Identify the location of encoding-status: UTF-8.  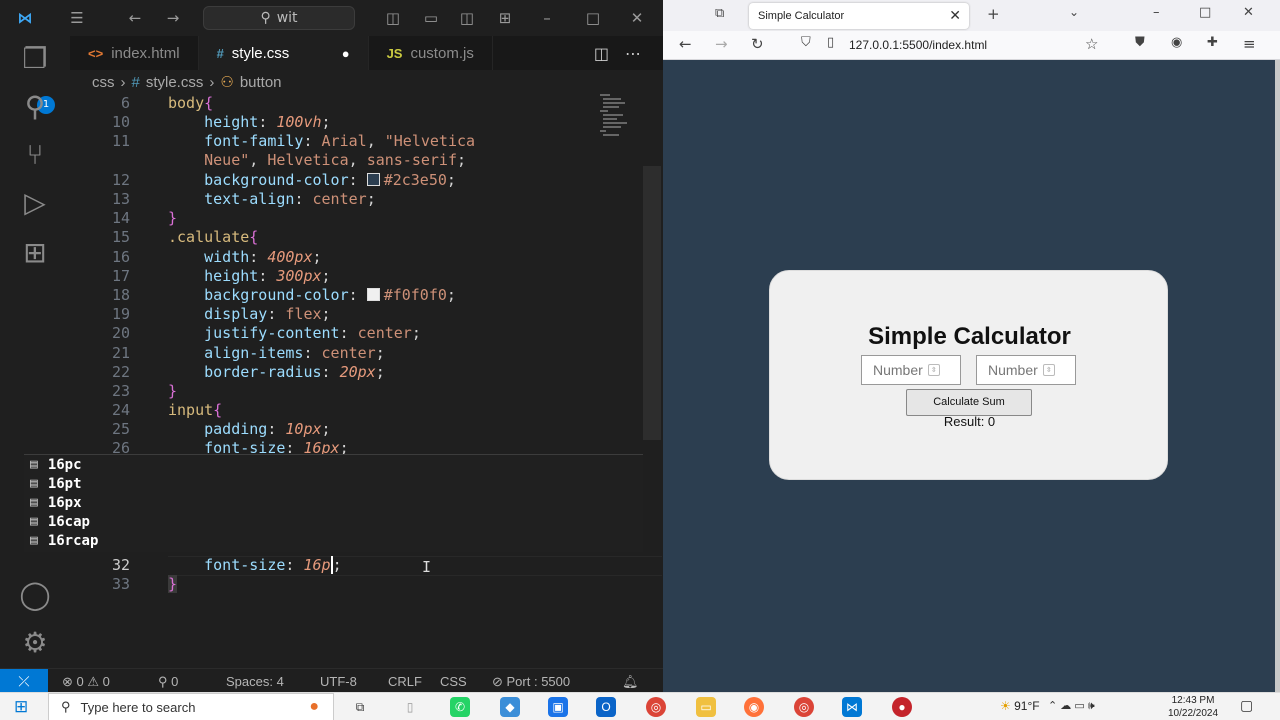
(338, 681).